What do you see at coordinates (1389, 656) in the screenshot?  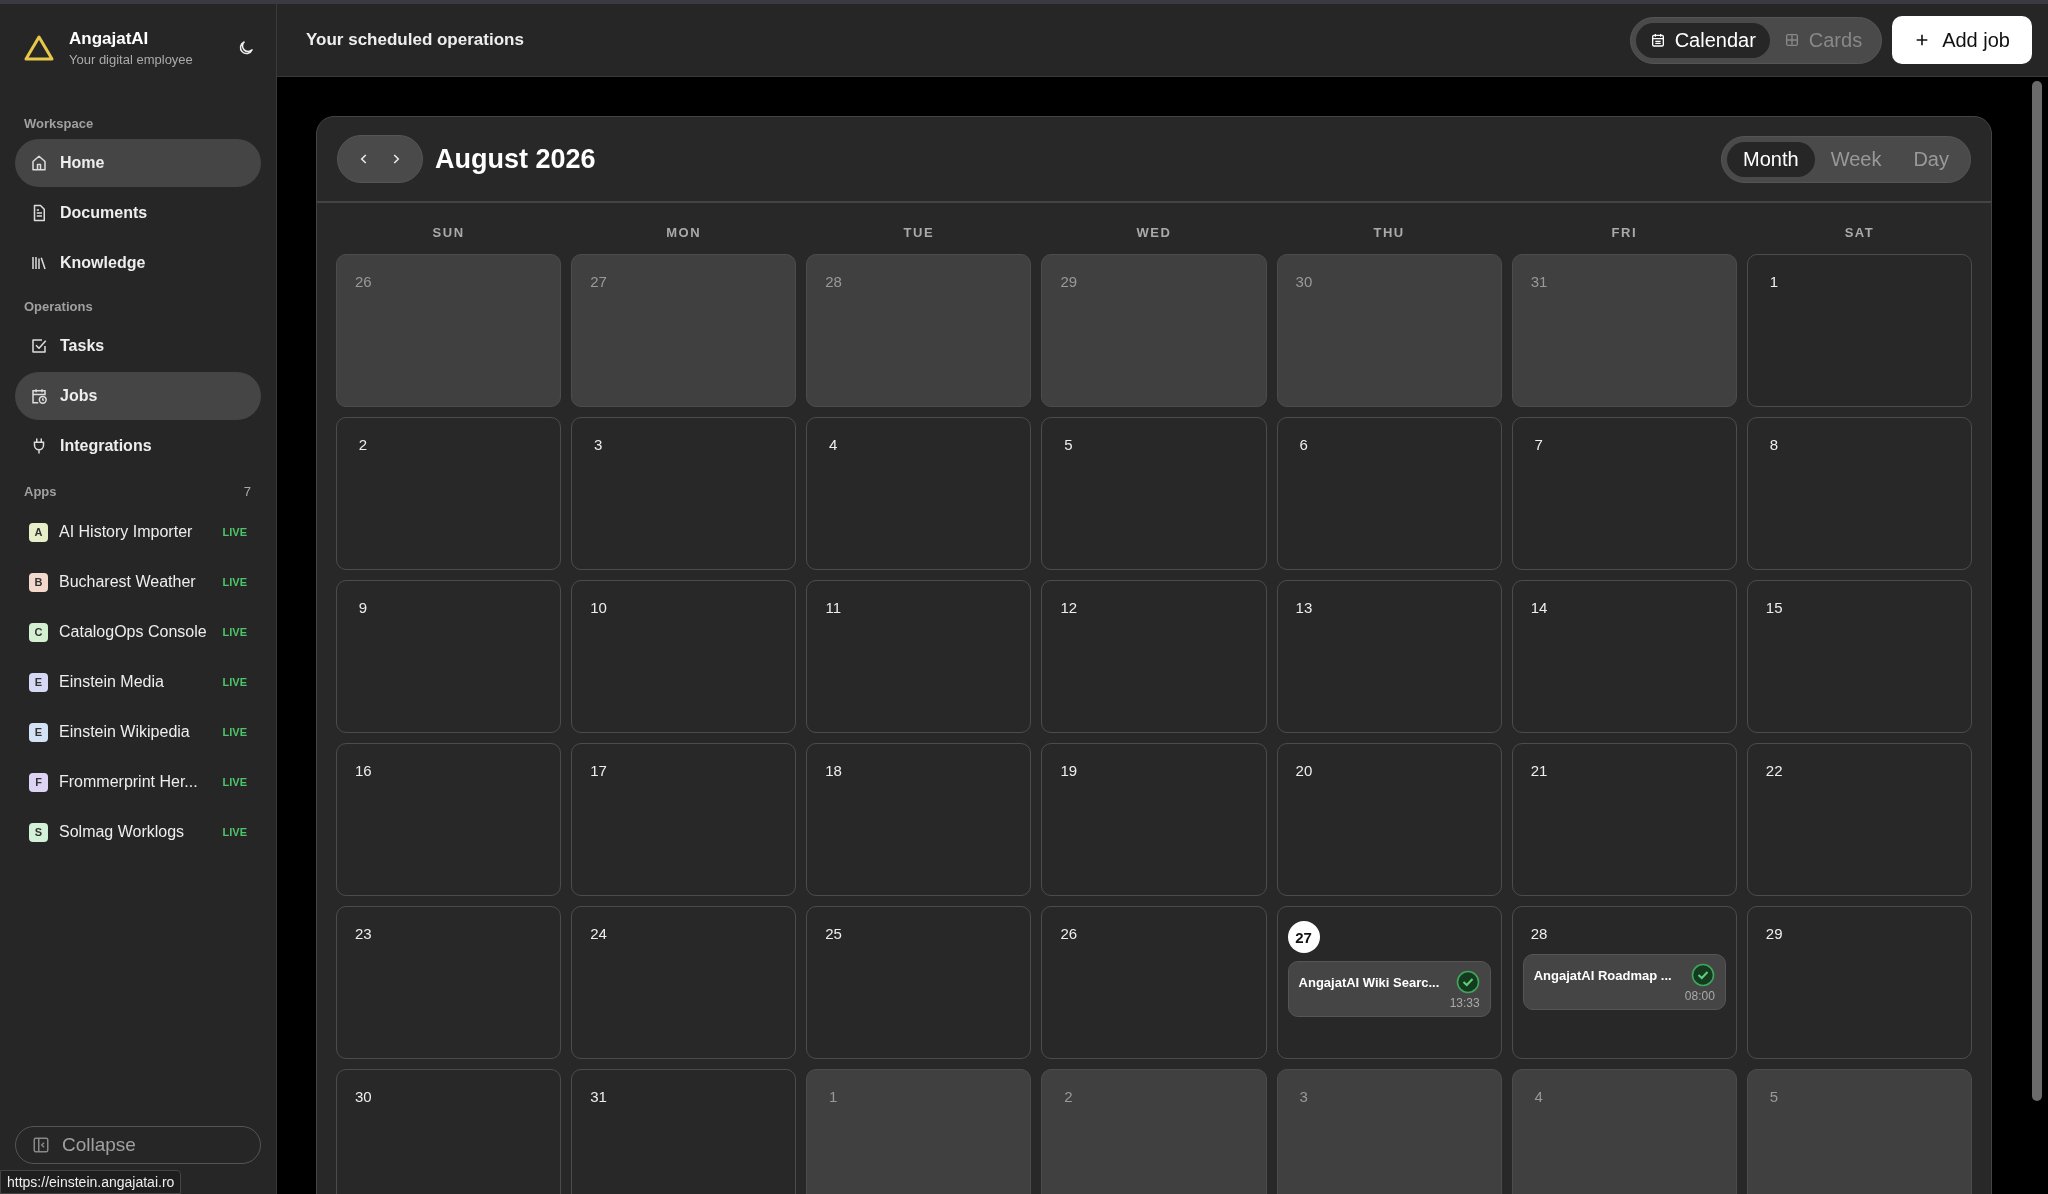 I see `day-cell: 13` at bounding box center [1389, 656].